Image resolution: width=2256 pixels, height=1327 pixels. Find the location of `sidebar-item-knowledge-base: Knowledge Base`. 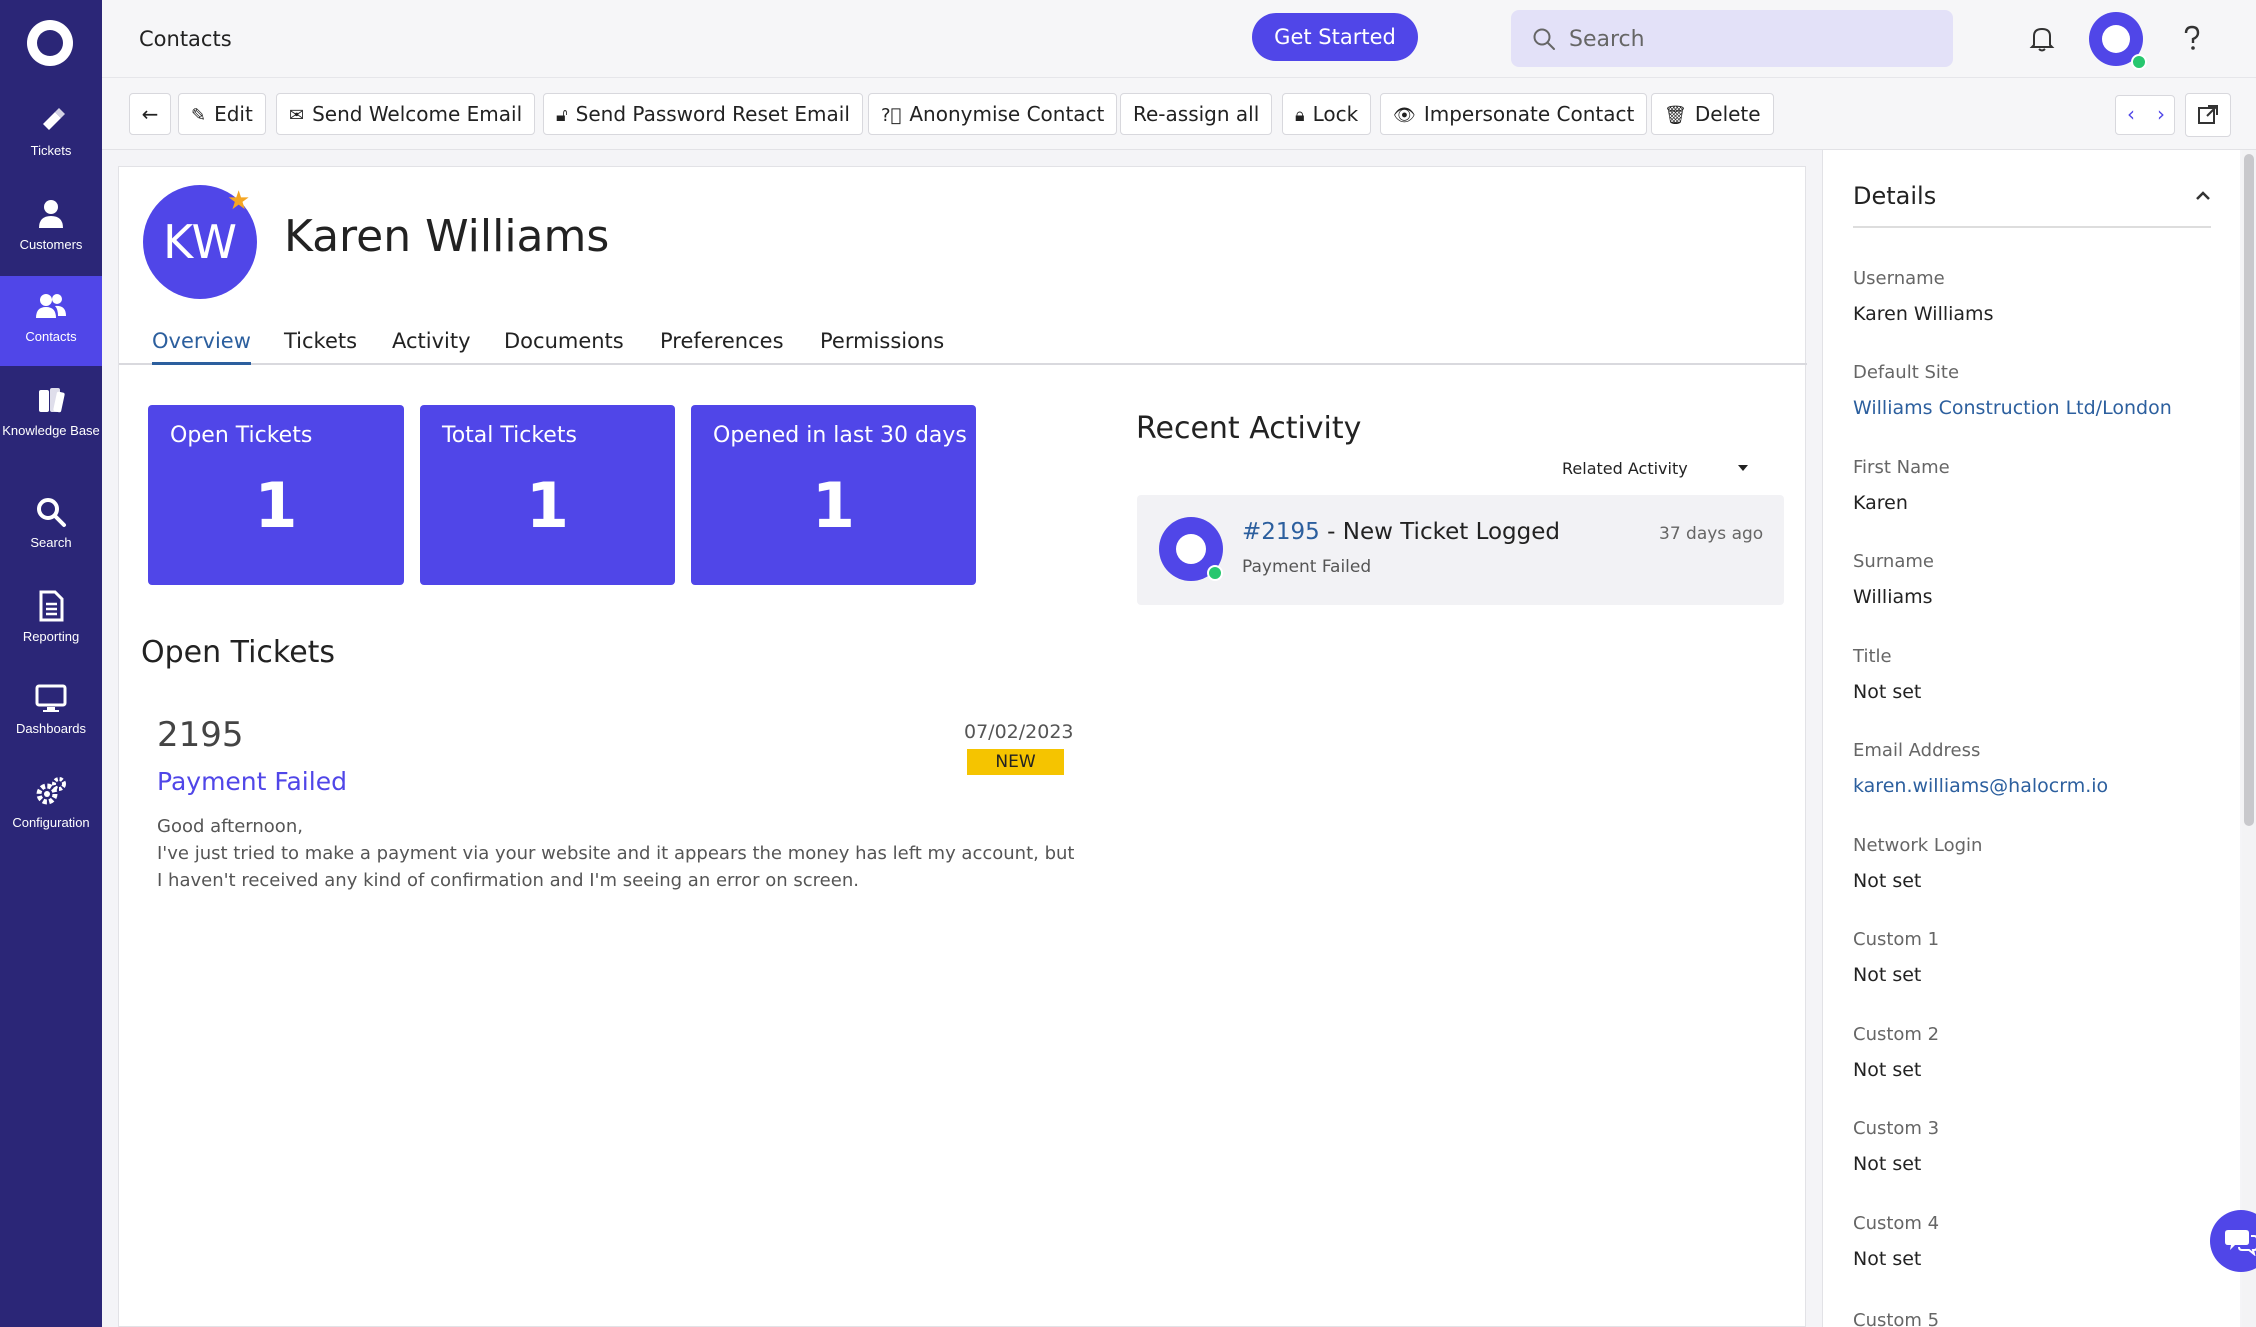

sidebar-item-knowledge-base: Knowledge Base is located at coordinates (51, 415).